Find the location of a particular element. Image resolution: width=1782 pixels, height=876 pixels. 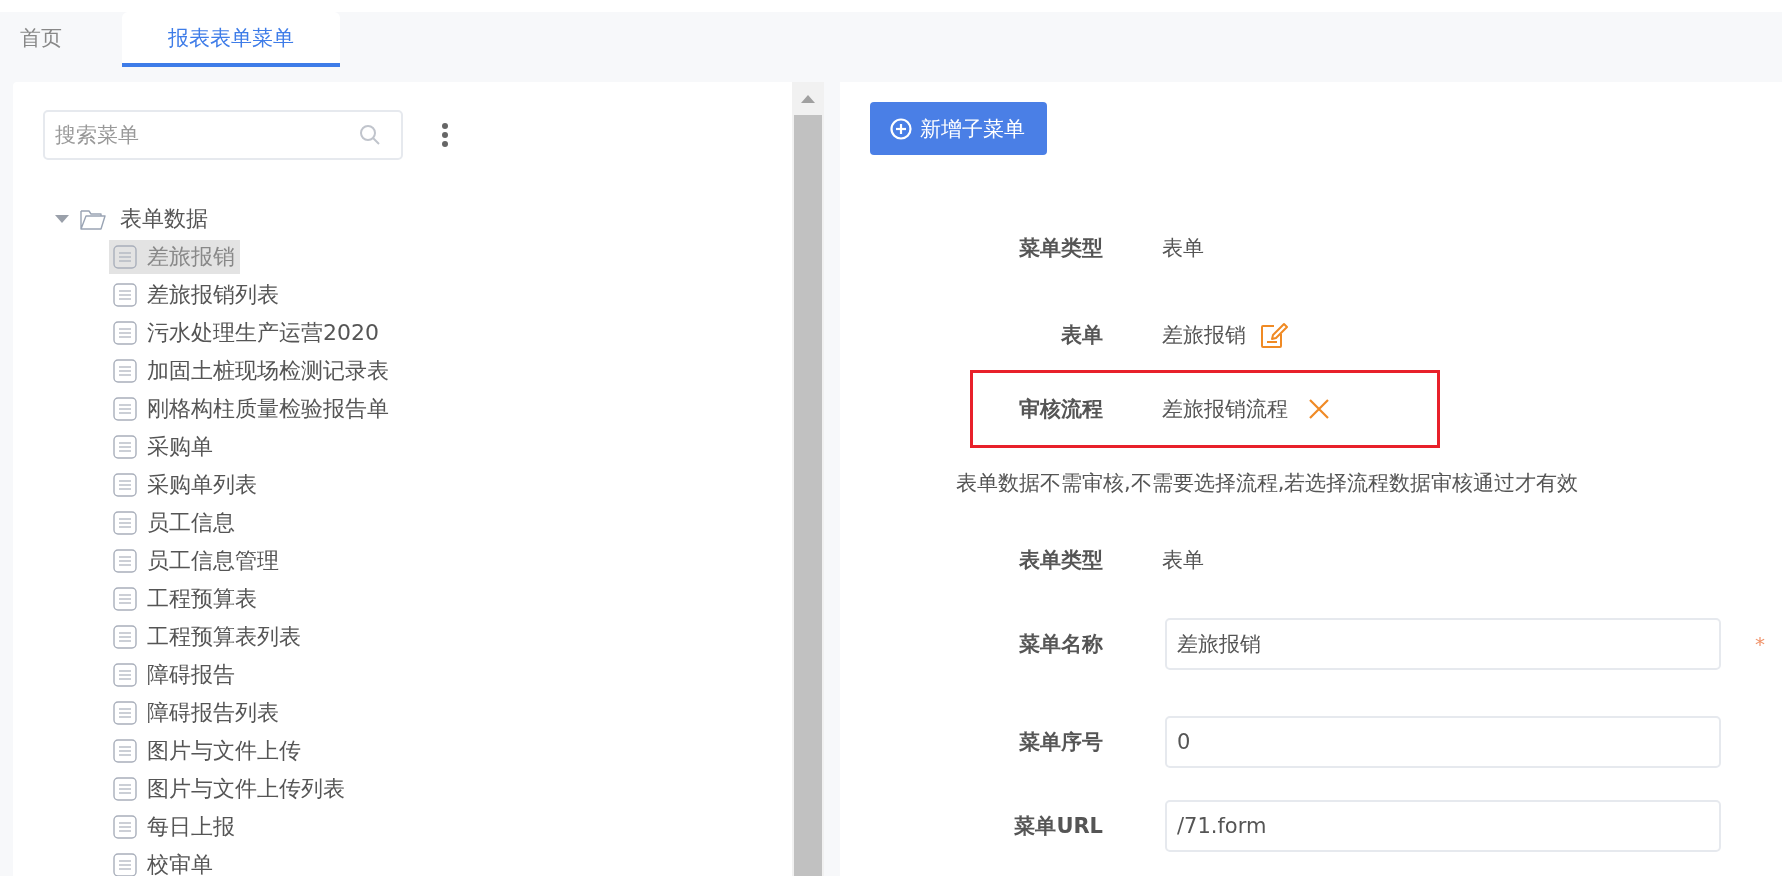

search-field: 搜索菜单 is located at coordinates (223, 135).